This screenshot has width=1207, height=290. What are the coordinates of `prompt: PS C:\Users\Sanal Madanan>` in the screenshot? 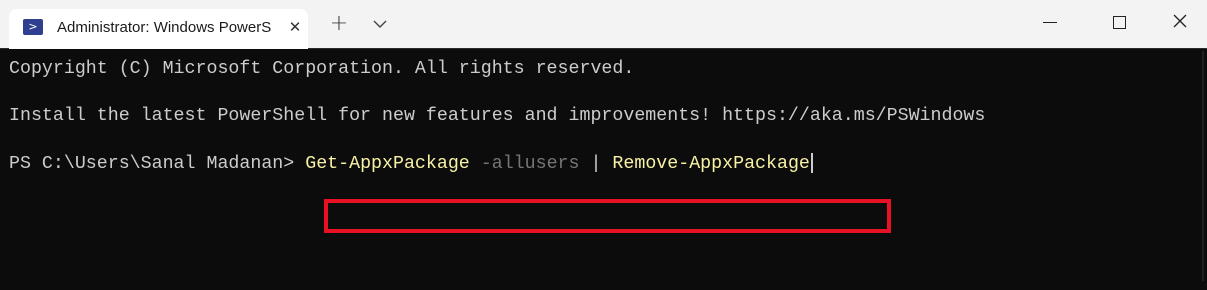 It's located at (157, 164).